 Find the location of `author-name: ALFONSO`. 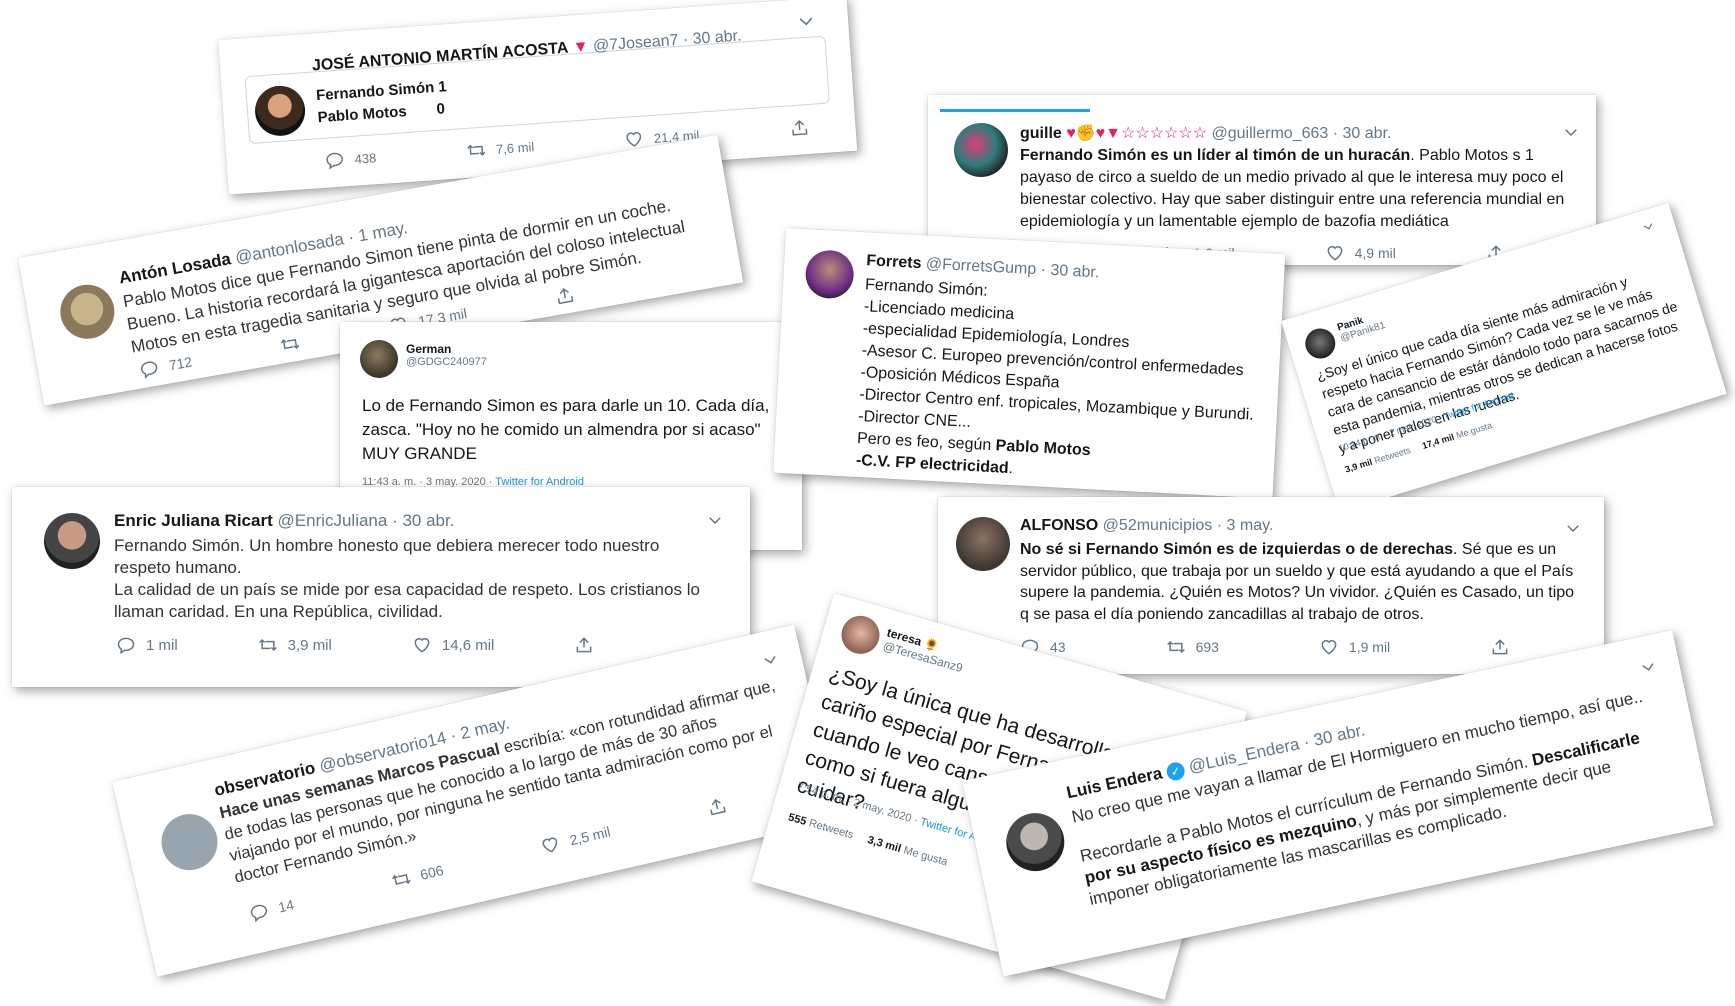

author-name: ALFONSO is located at coordinates (1059, 525).